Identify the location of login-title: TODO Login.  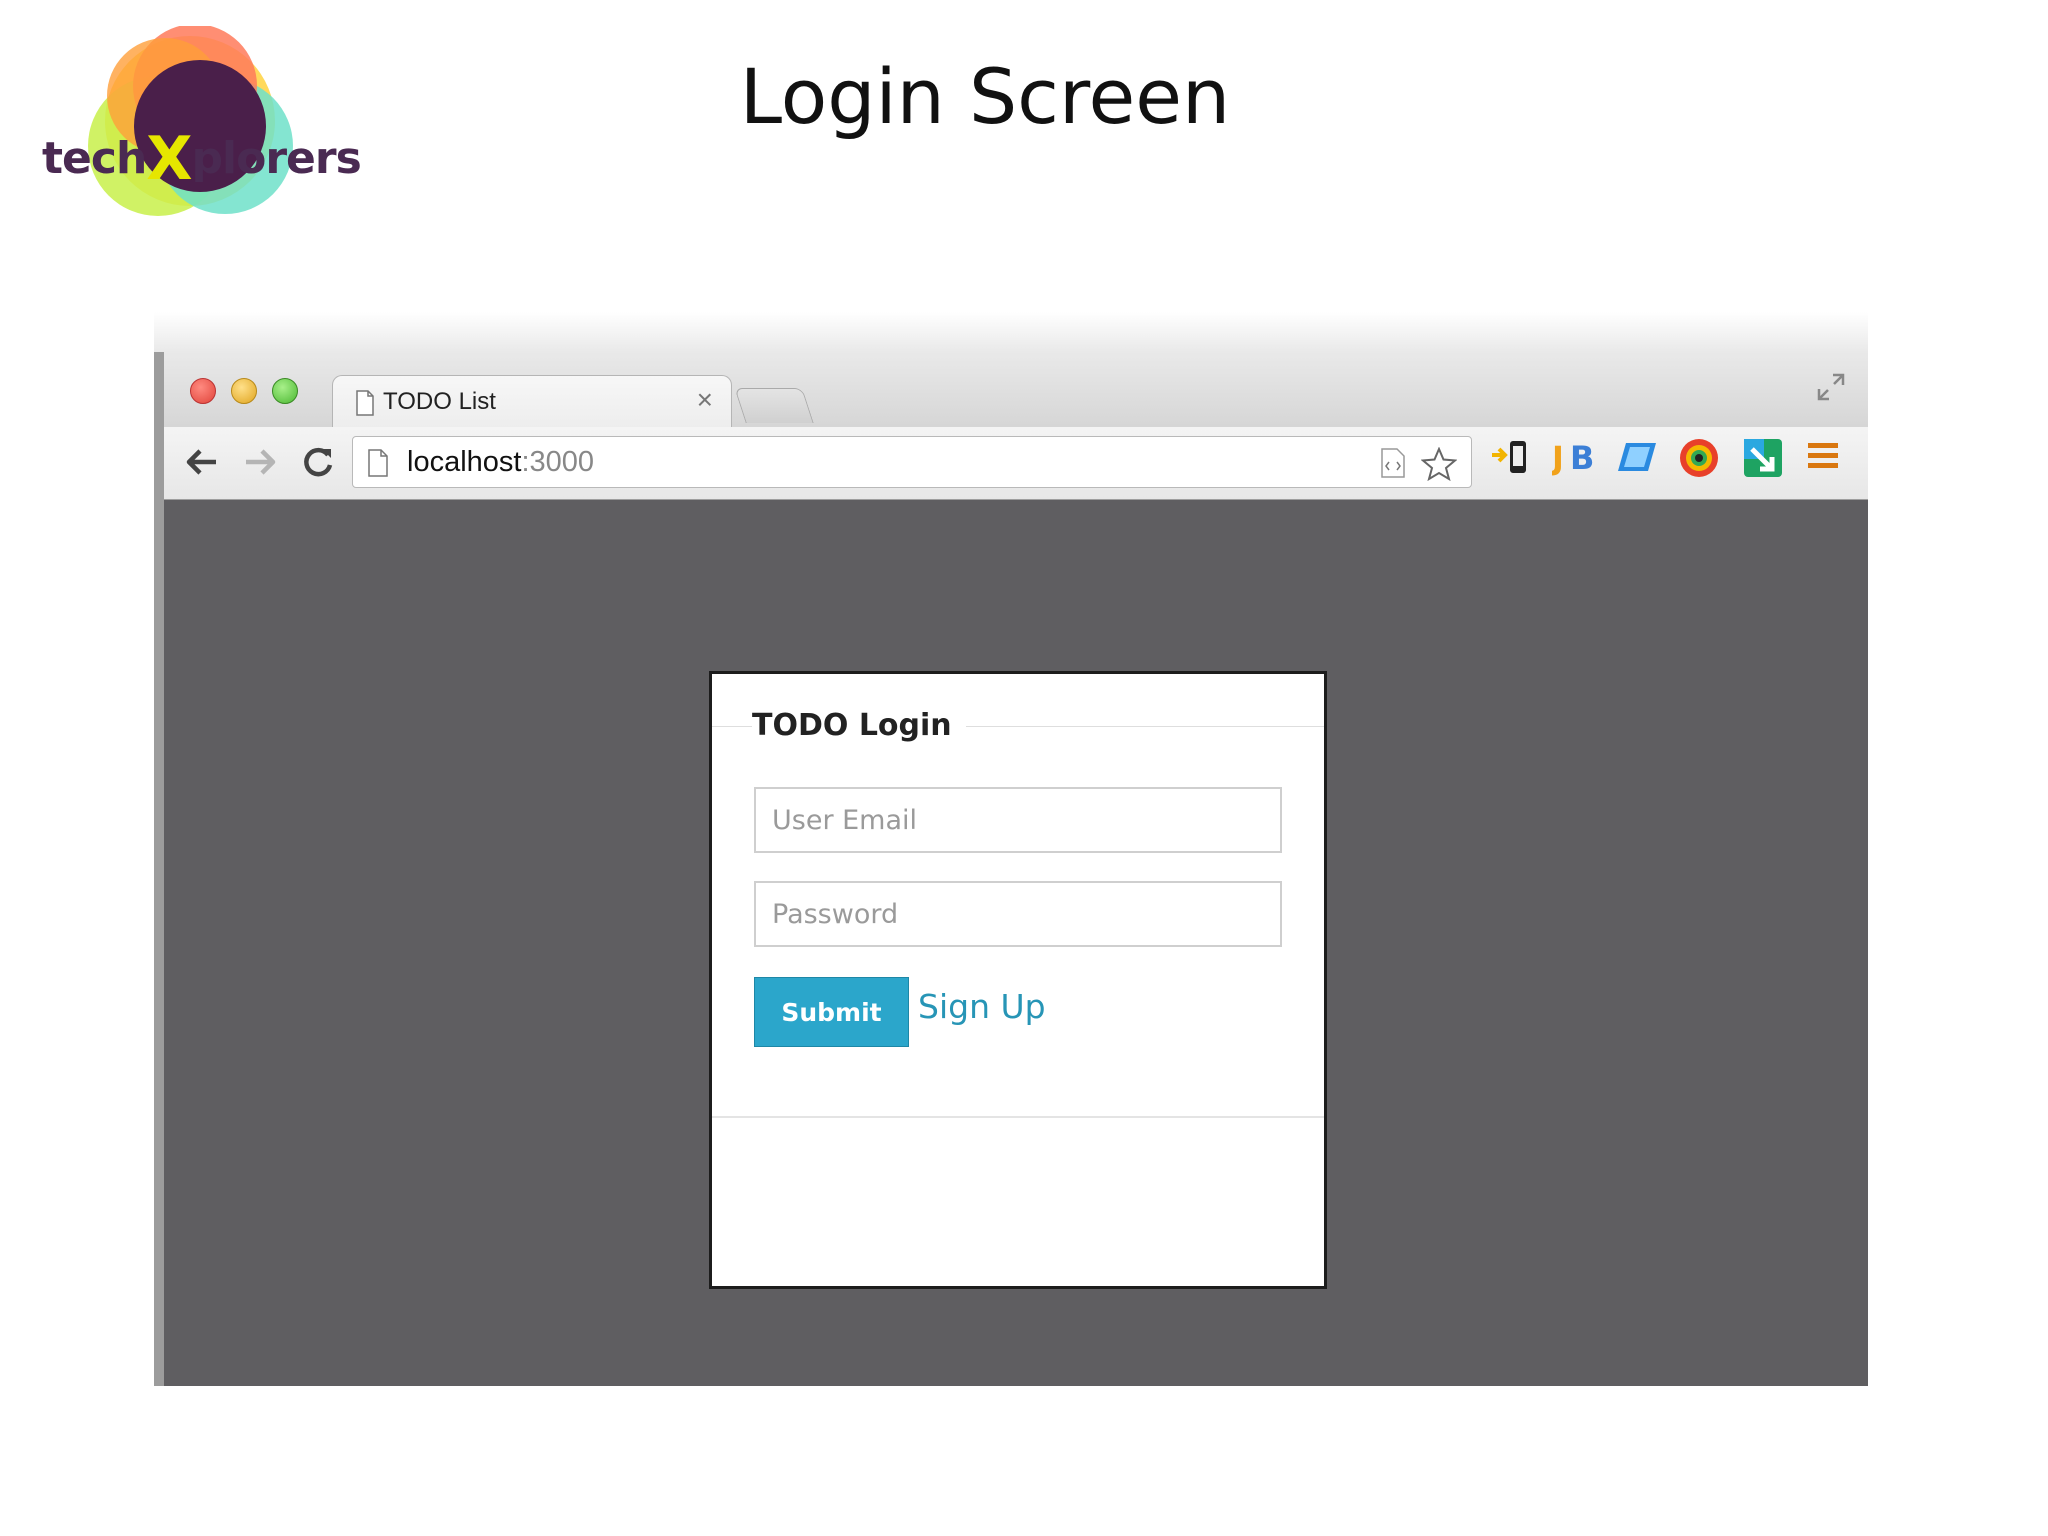
(859, 725).